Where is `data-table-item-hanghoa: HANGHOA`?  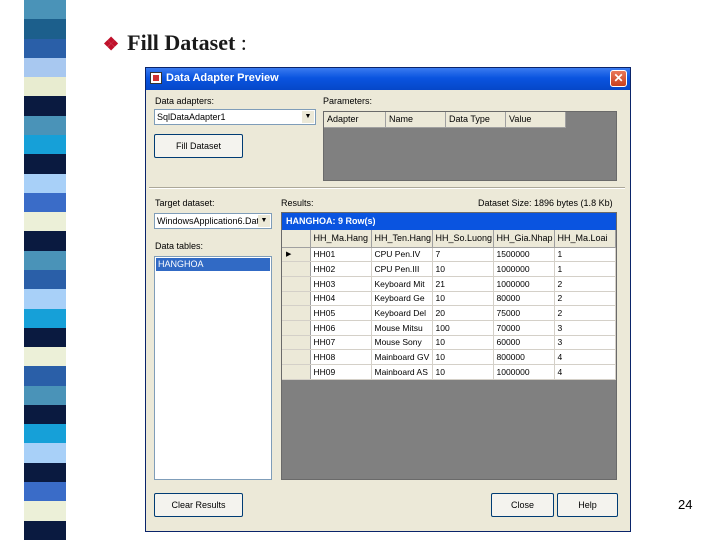 data-table-item-hanghoa: HANGHOA is located at coordinates (213, 264).